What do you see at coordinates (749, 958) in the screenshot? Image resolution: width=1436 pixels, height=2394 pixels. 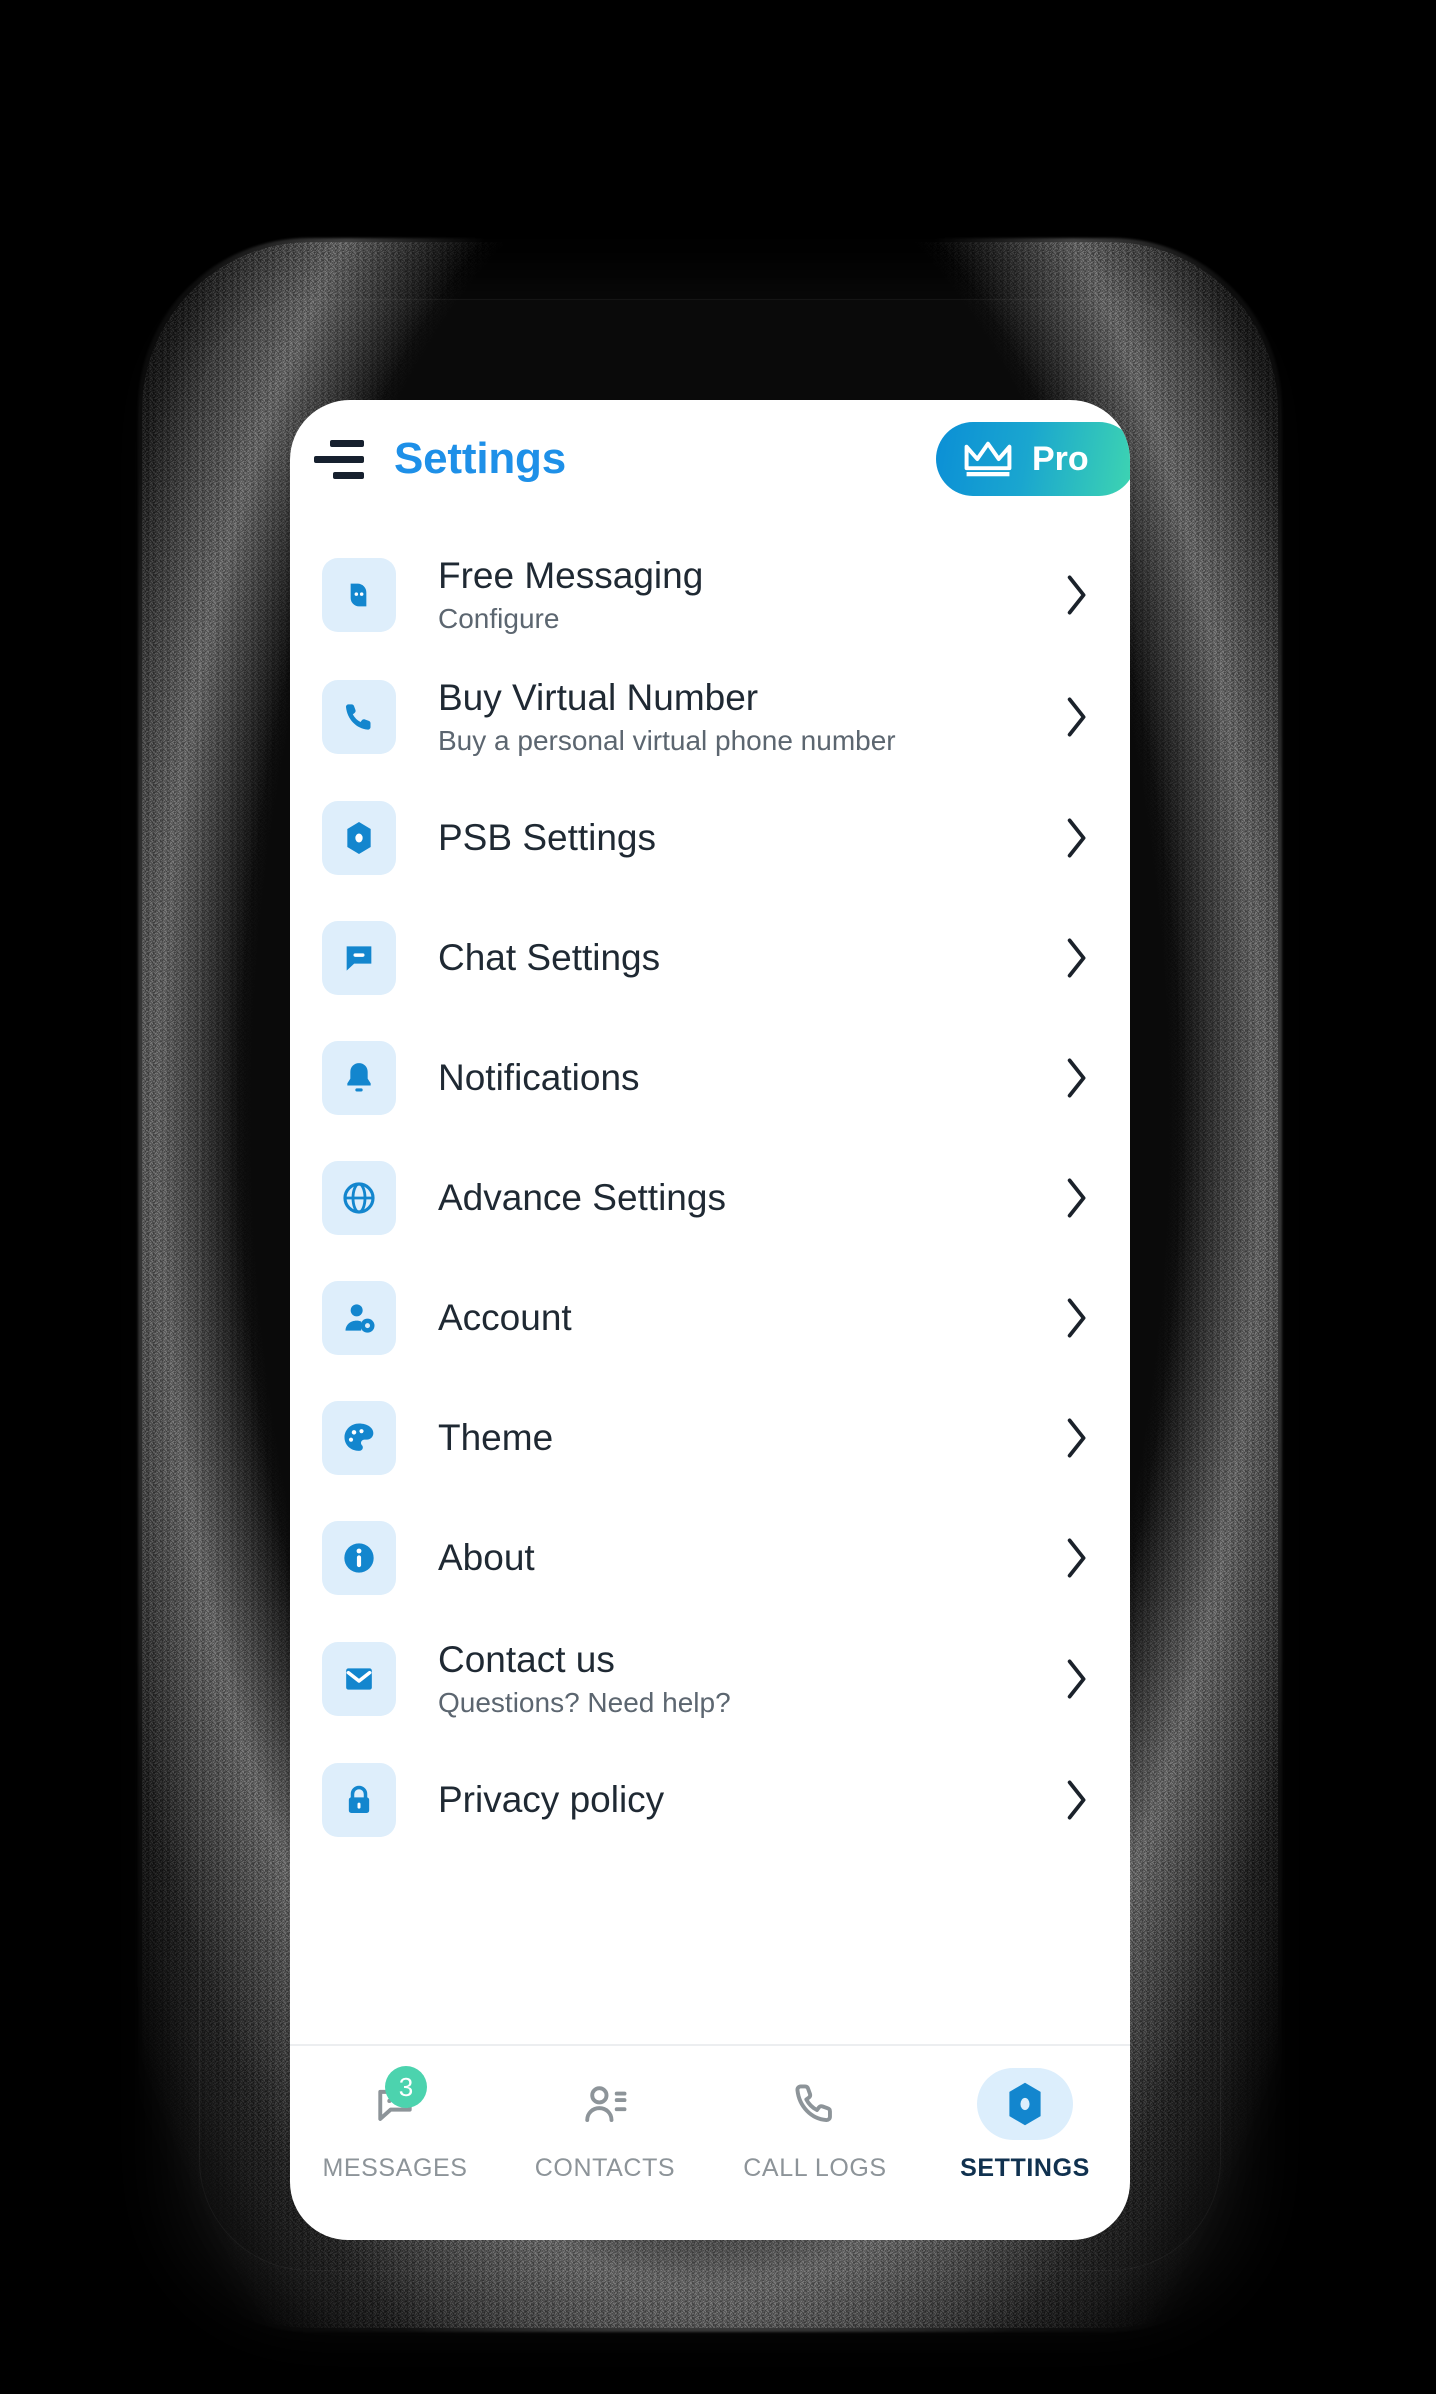 I see `settings-row-text: Chat Settings` at bounding box center [749, 958].